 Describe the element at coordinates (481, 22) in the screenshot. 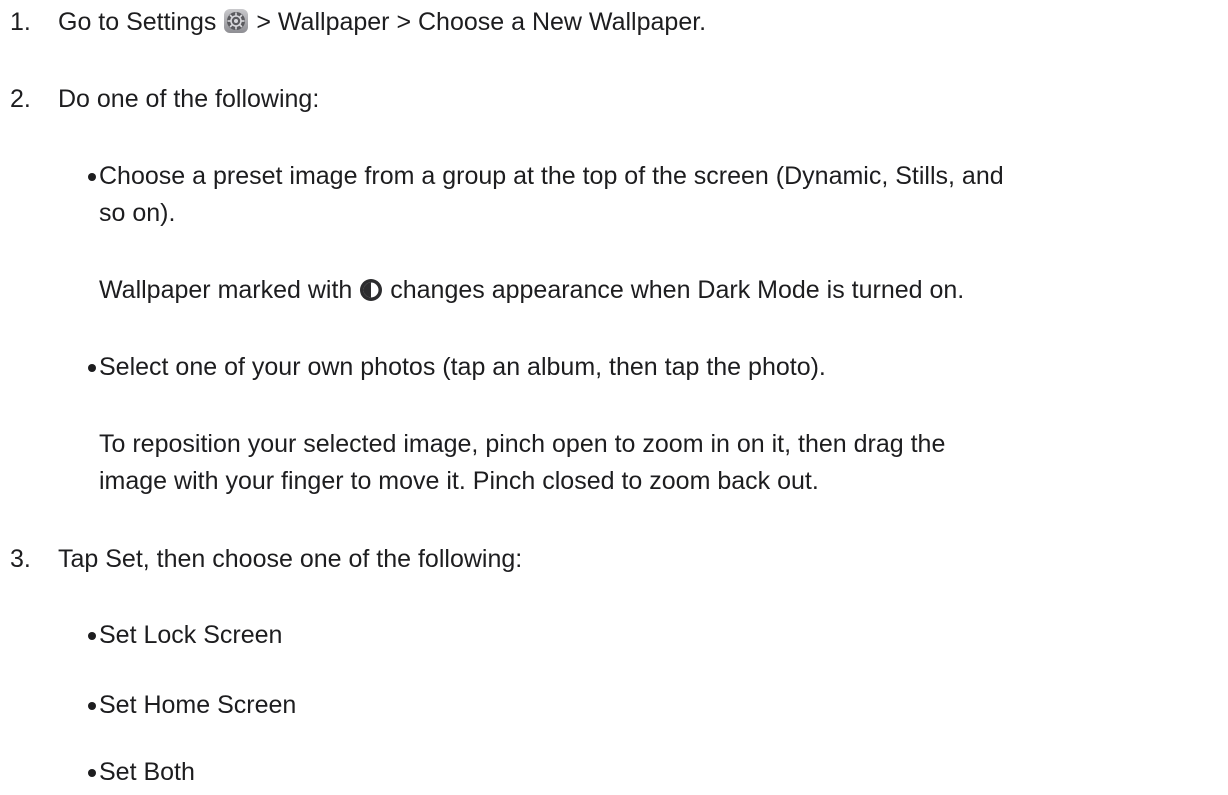

I see `step-1-suffix: > Wallpaper > Choose a New Wallpaper.` at that location.